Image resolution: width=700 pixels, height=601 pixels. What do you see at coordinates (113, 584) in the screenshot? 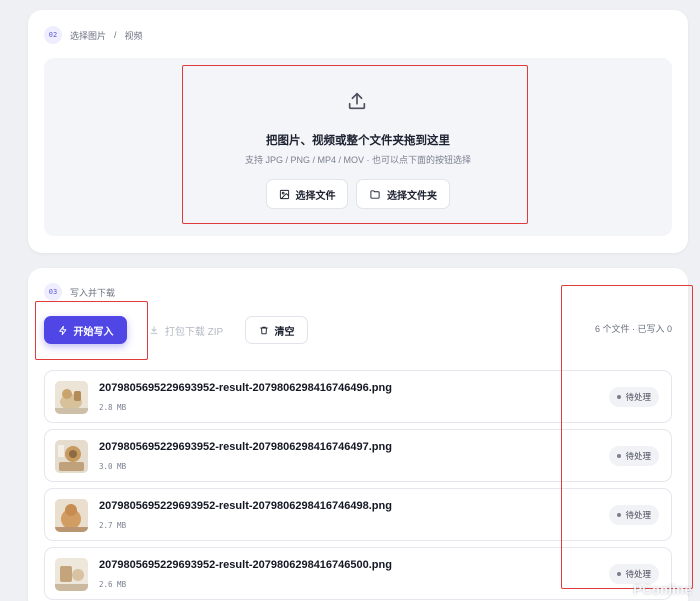
I see `file-size: 2.6 MB` at bounding box center [113, 584].